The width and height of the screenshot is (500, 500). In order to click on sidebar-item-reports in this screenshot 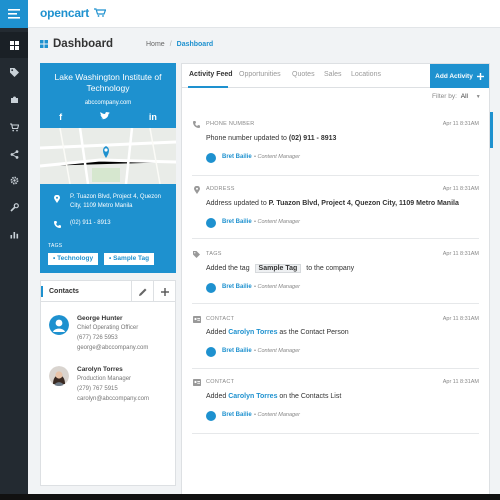, I will do `click(14, 234)`.